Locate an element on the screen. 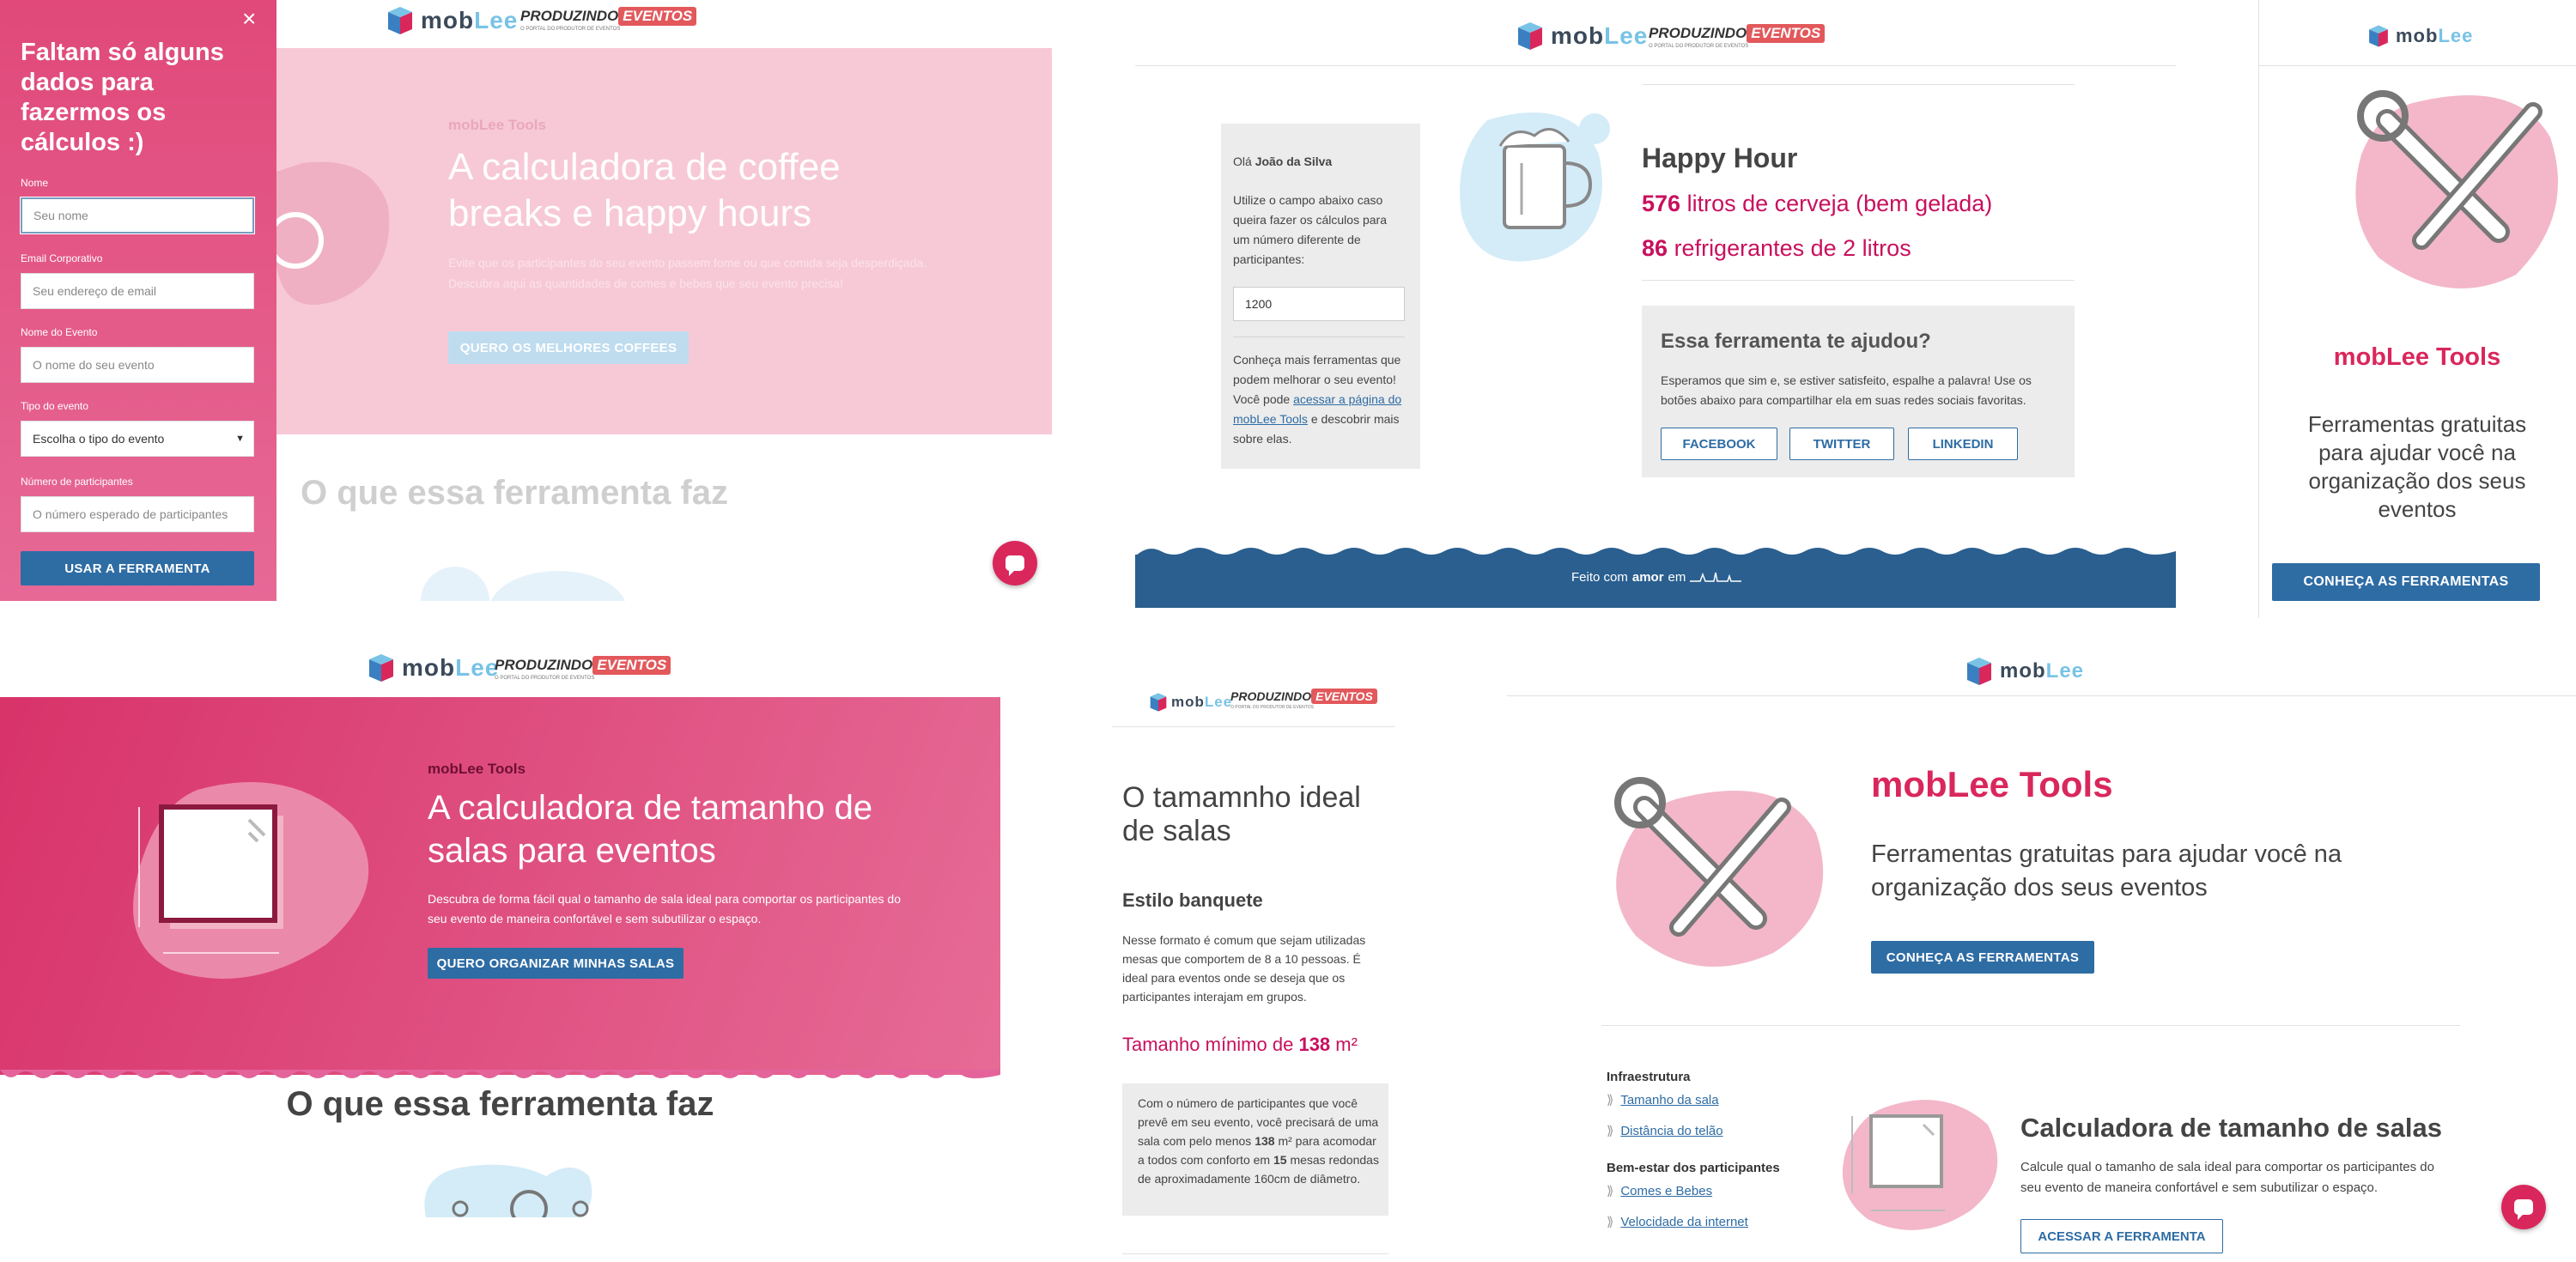  access-tool-button: ACESSAR A FERRAMENTA is located at coordinates (2121, 1236).